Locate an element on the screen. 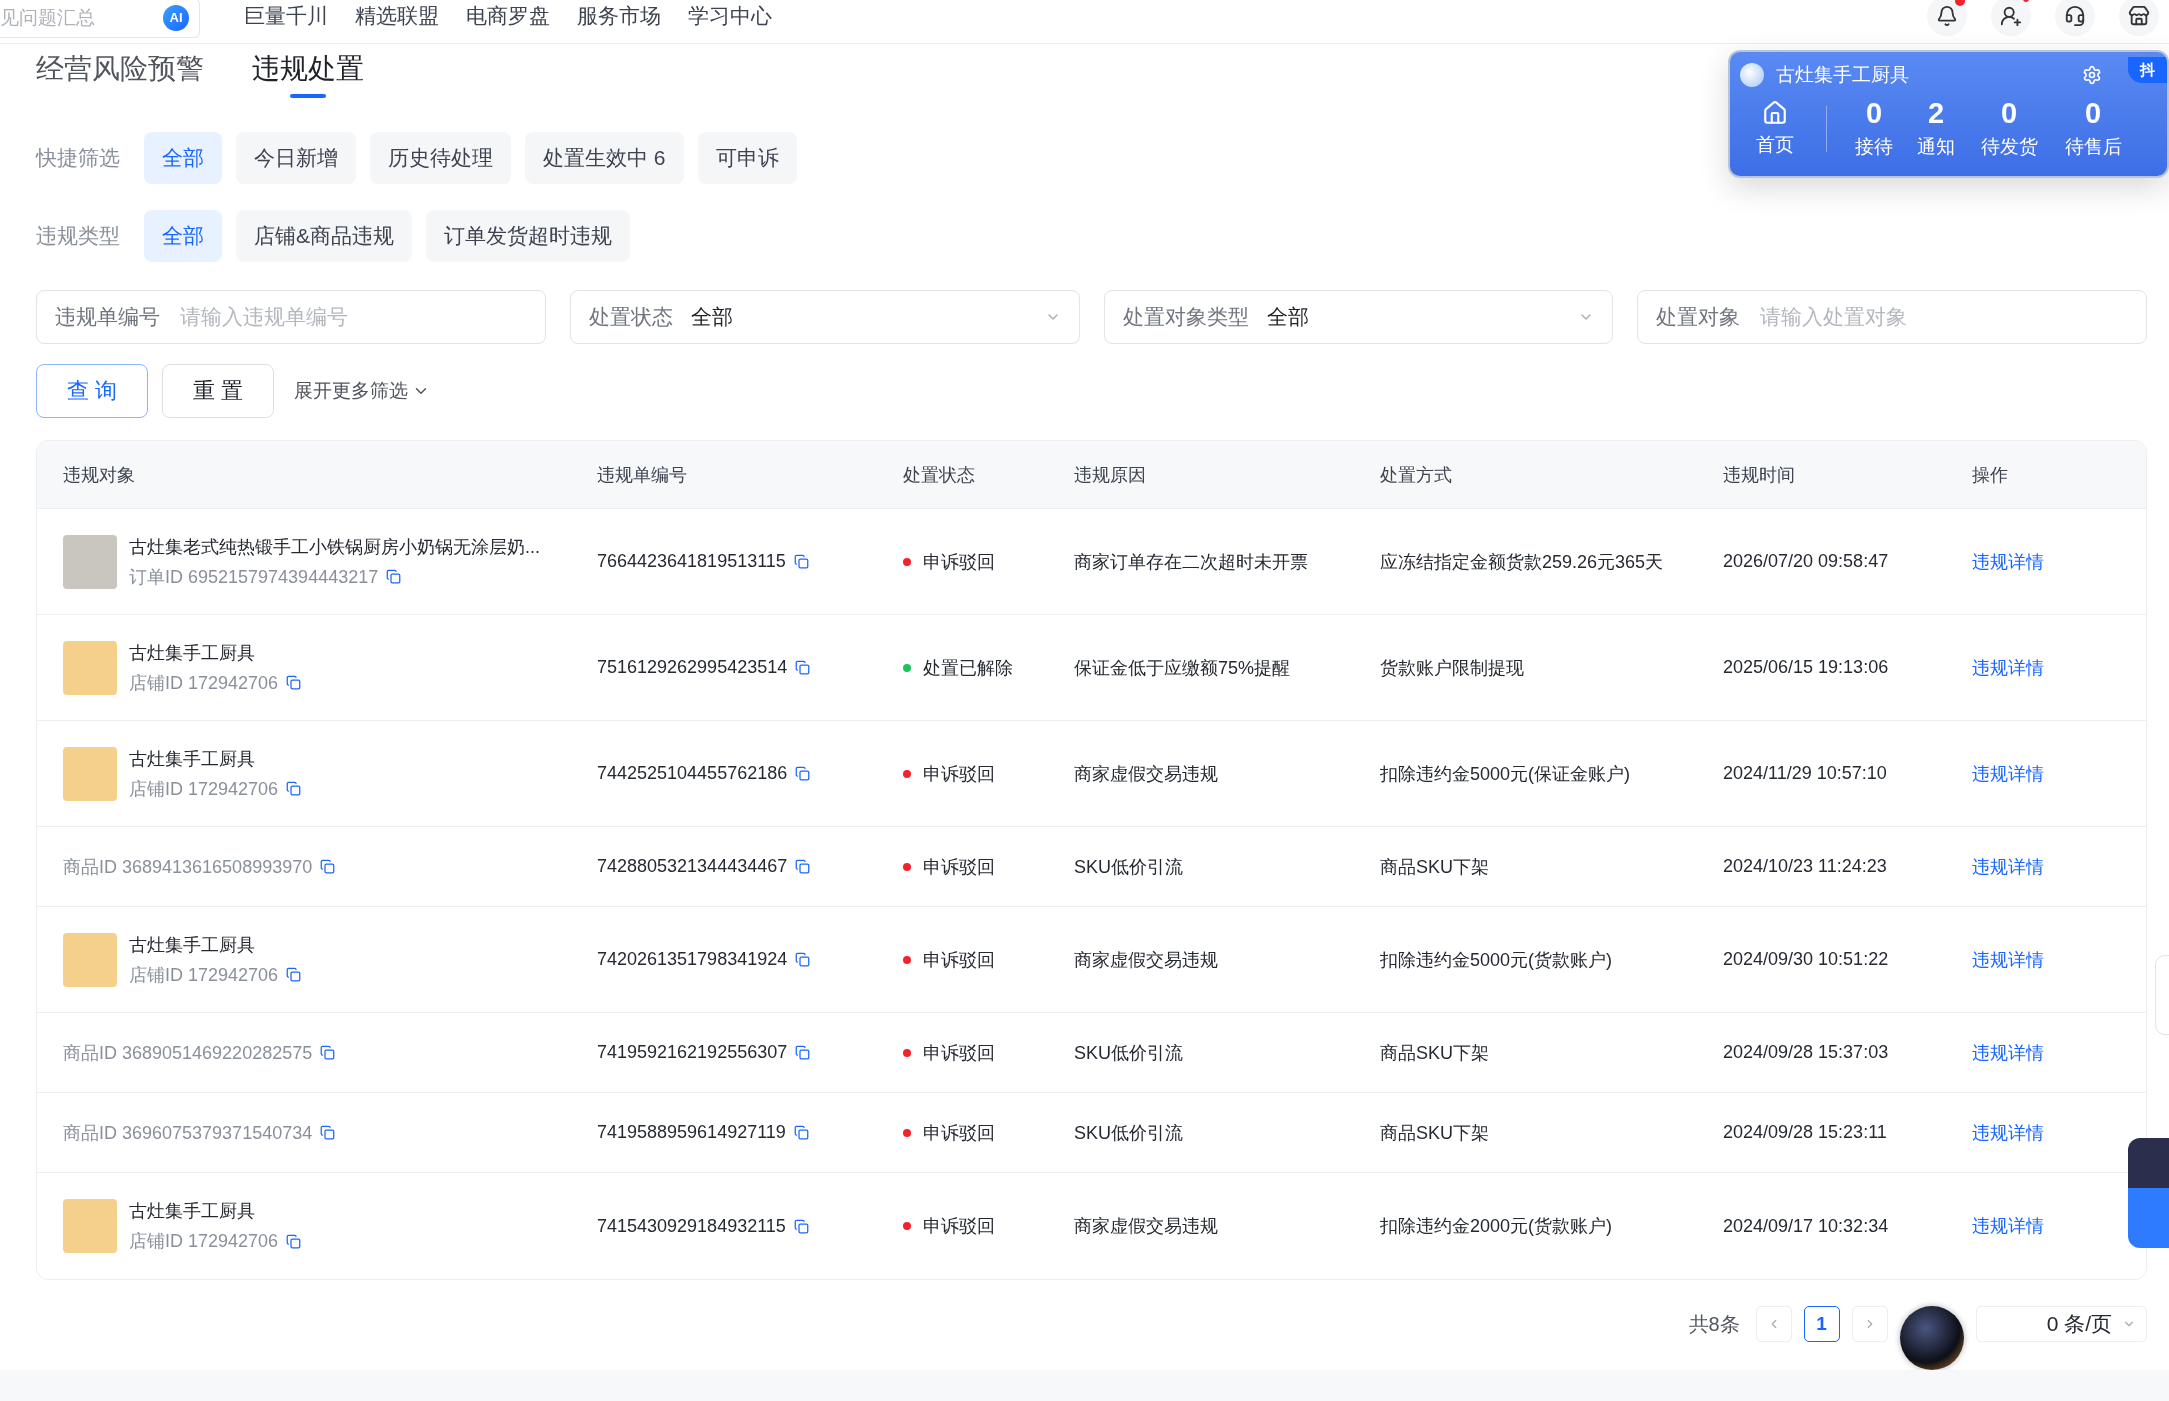 The width and height of the screenshot is (2169, 1401). stat-item: 0 接待 is located at coordinates (1874, 129).